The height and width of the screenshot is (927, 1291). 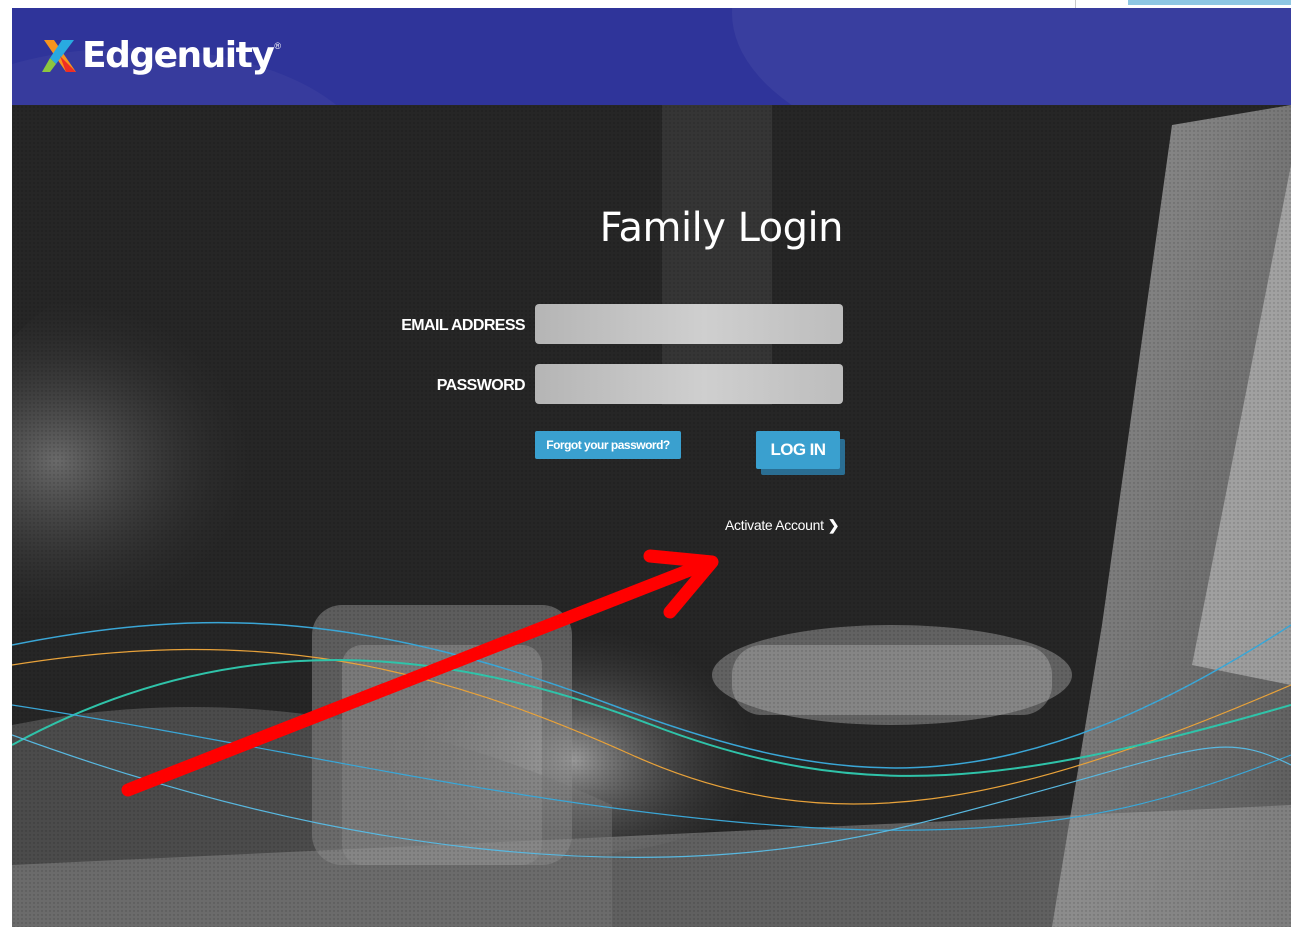 I want to click on logo-wordmark: Edgenuity, so click(x=178, y=55).